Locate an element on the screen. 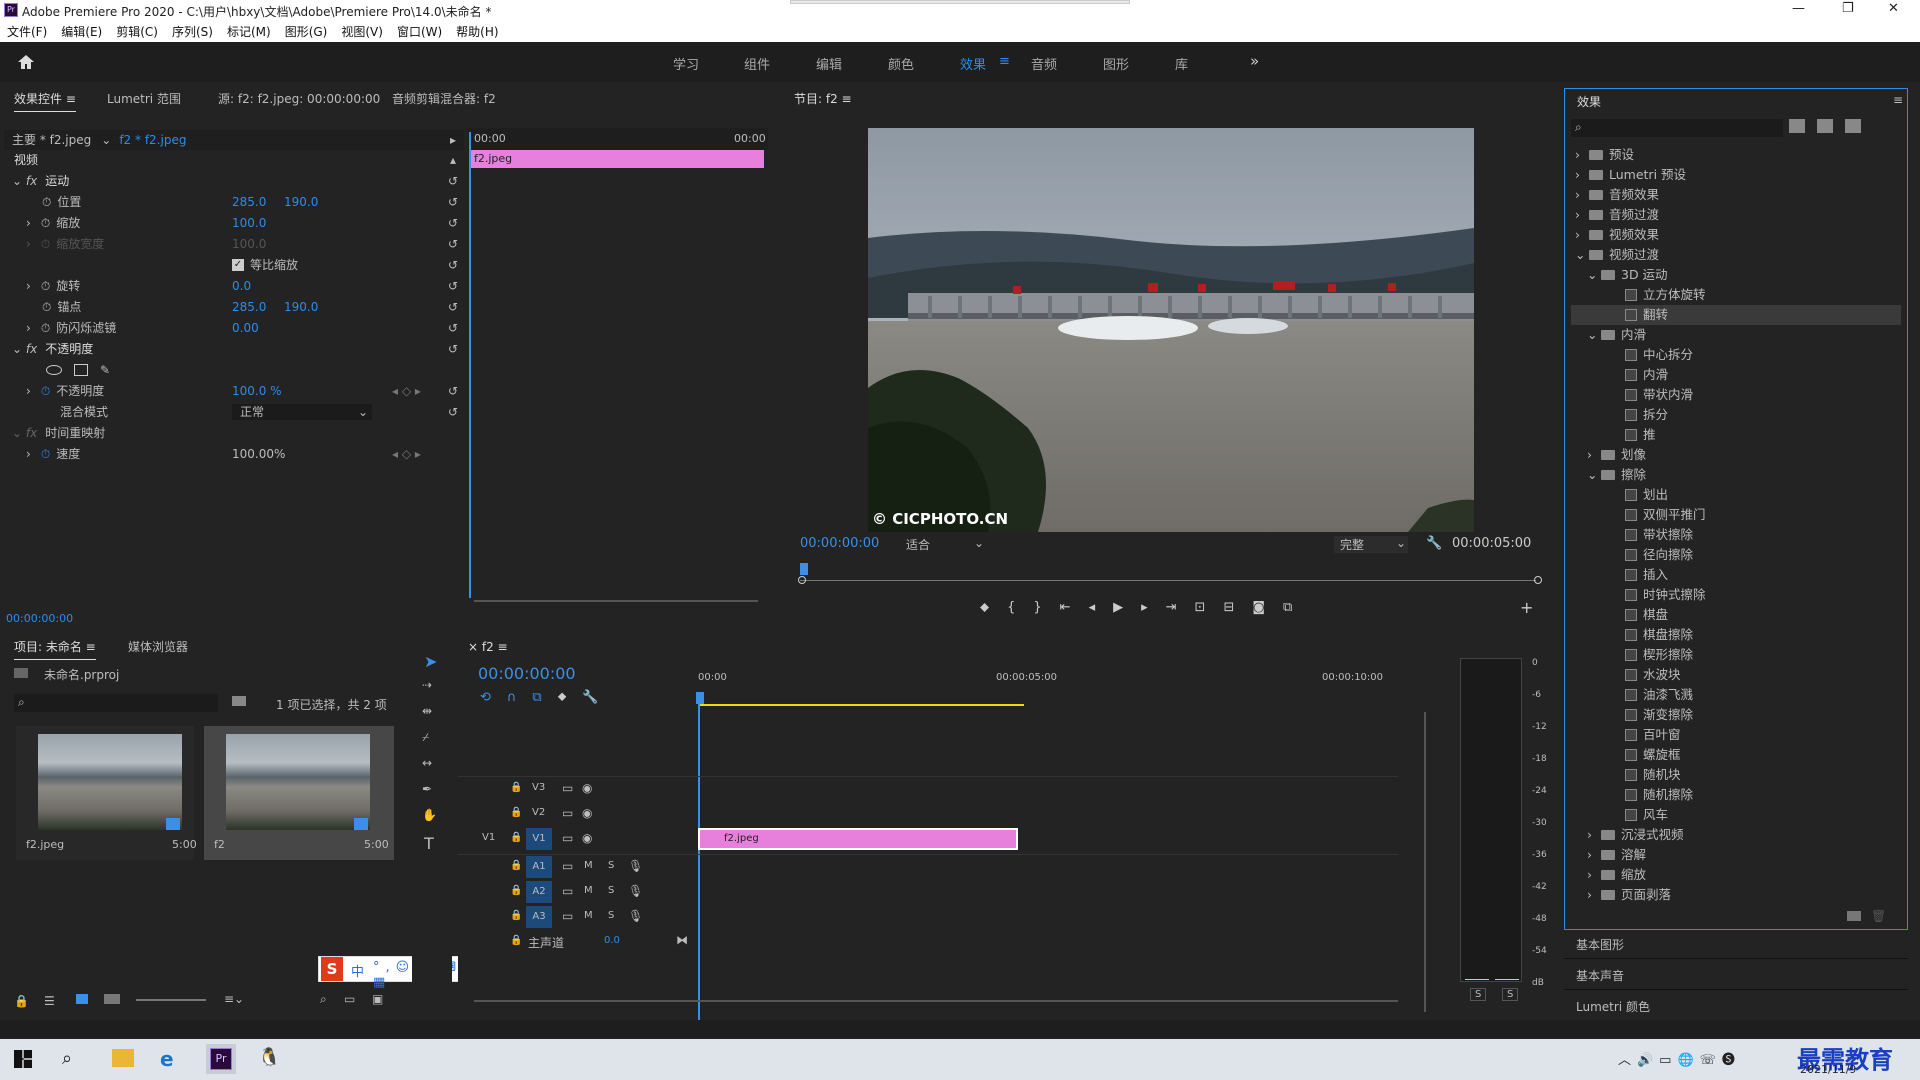  effects-item: 插入 is located at coordinates (1736, 575).